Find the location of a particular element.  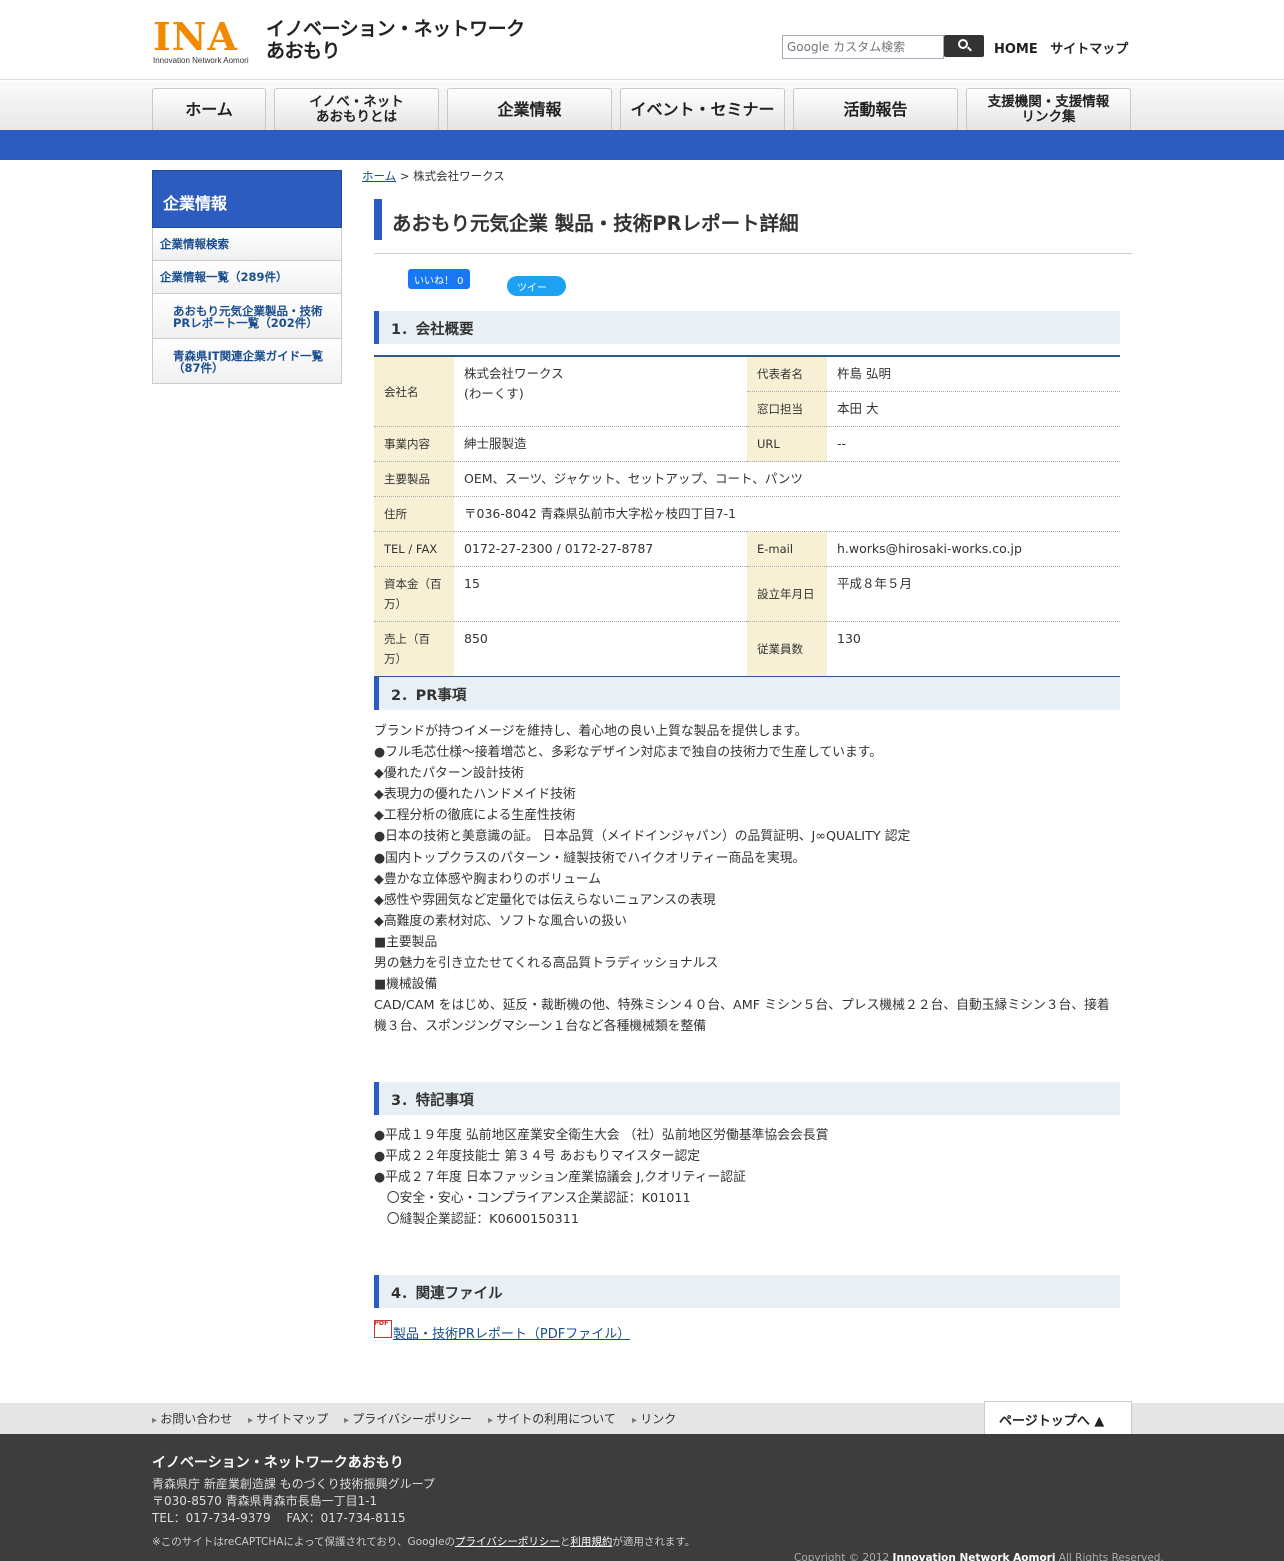

note-terms-link: 利用規約 is located at coordinates (591, 1542).